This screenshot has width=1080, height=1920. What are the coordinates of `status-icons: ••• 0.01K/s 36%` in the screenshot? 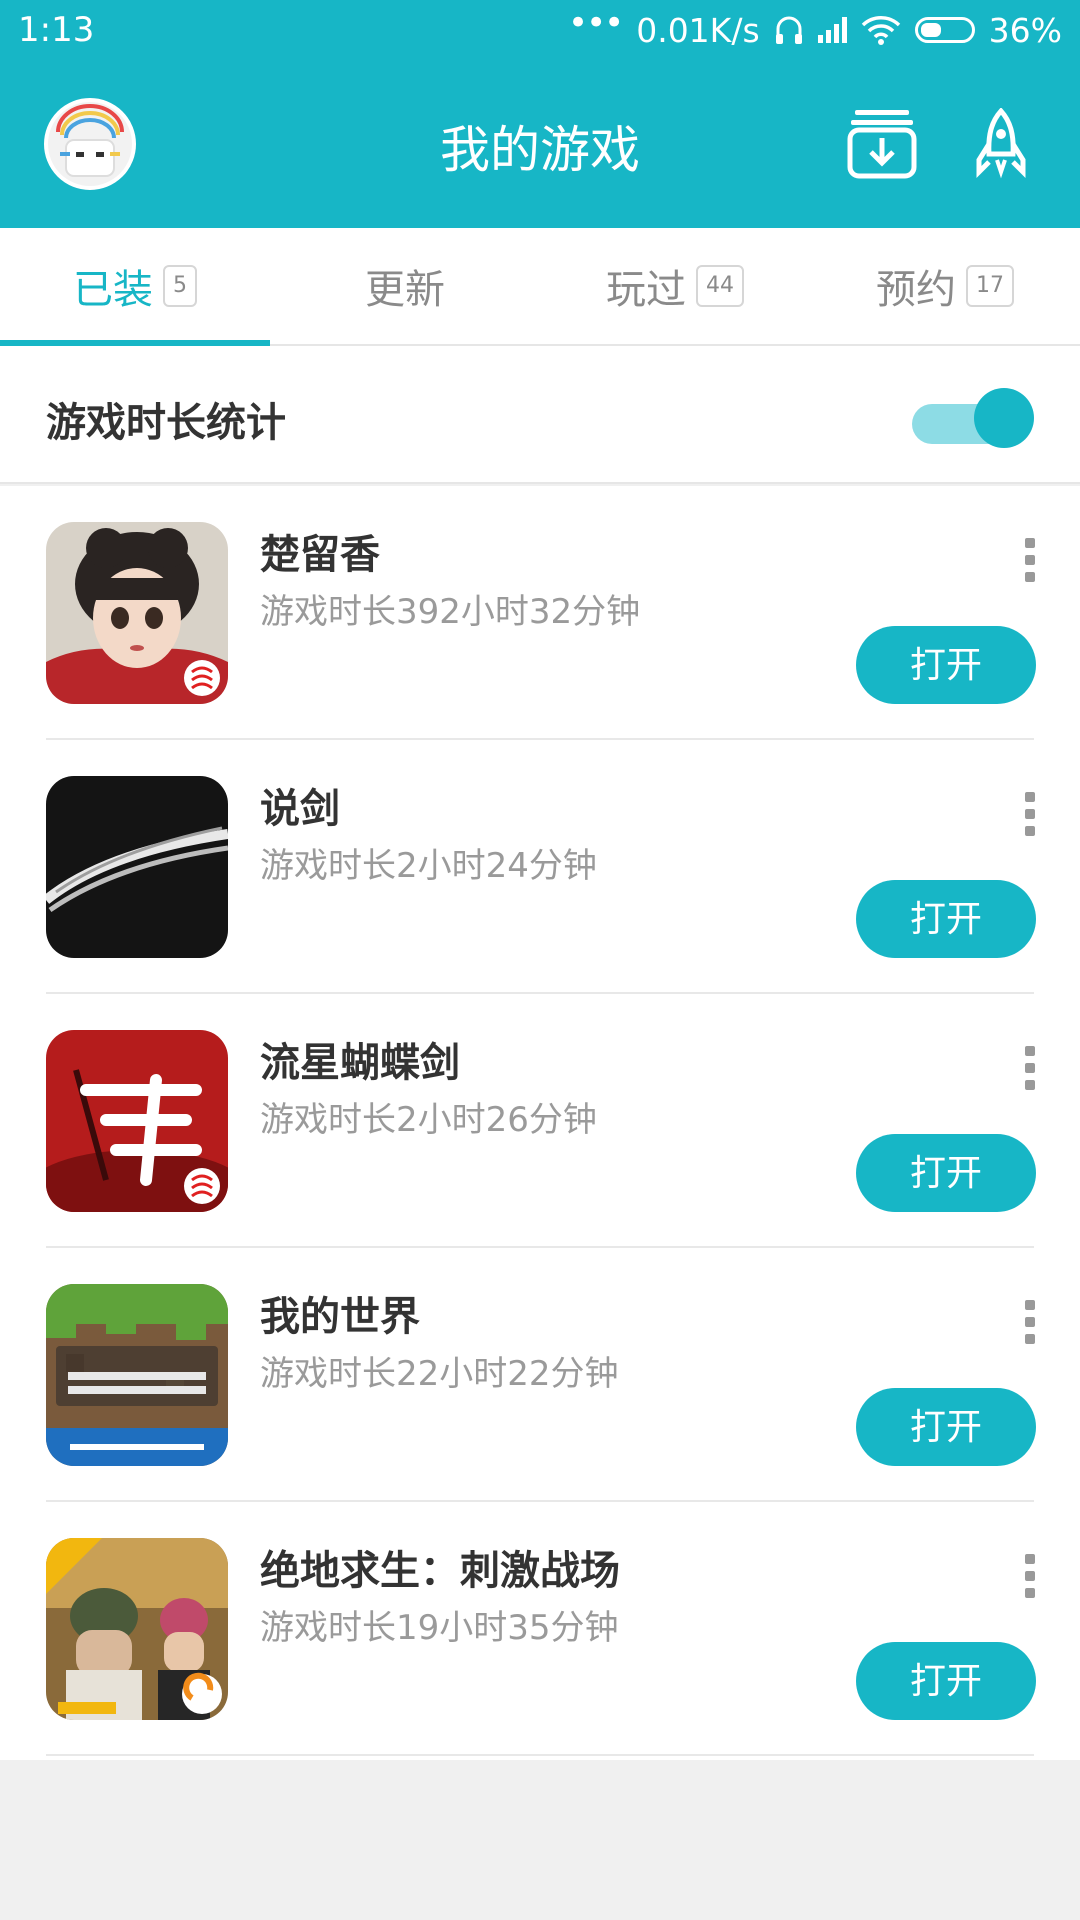 It's located at (815, 27).